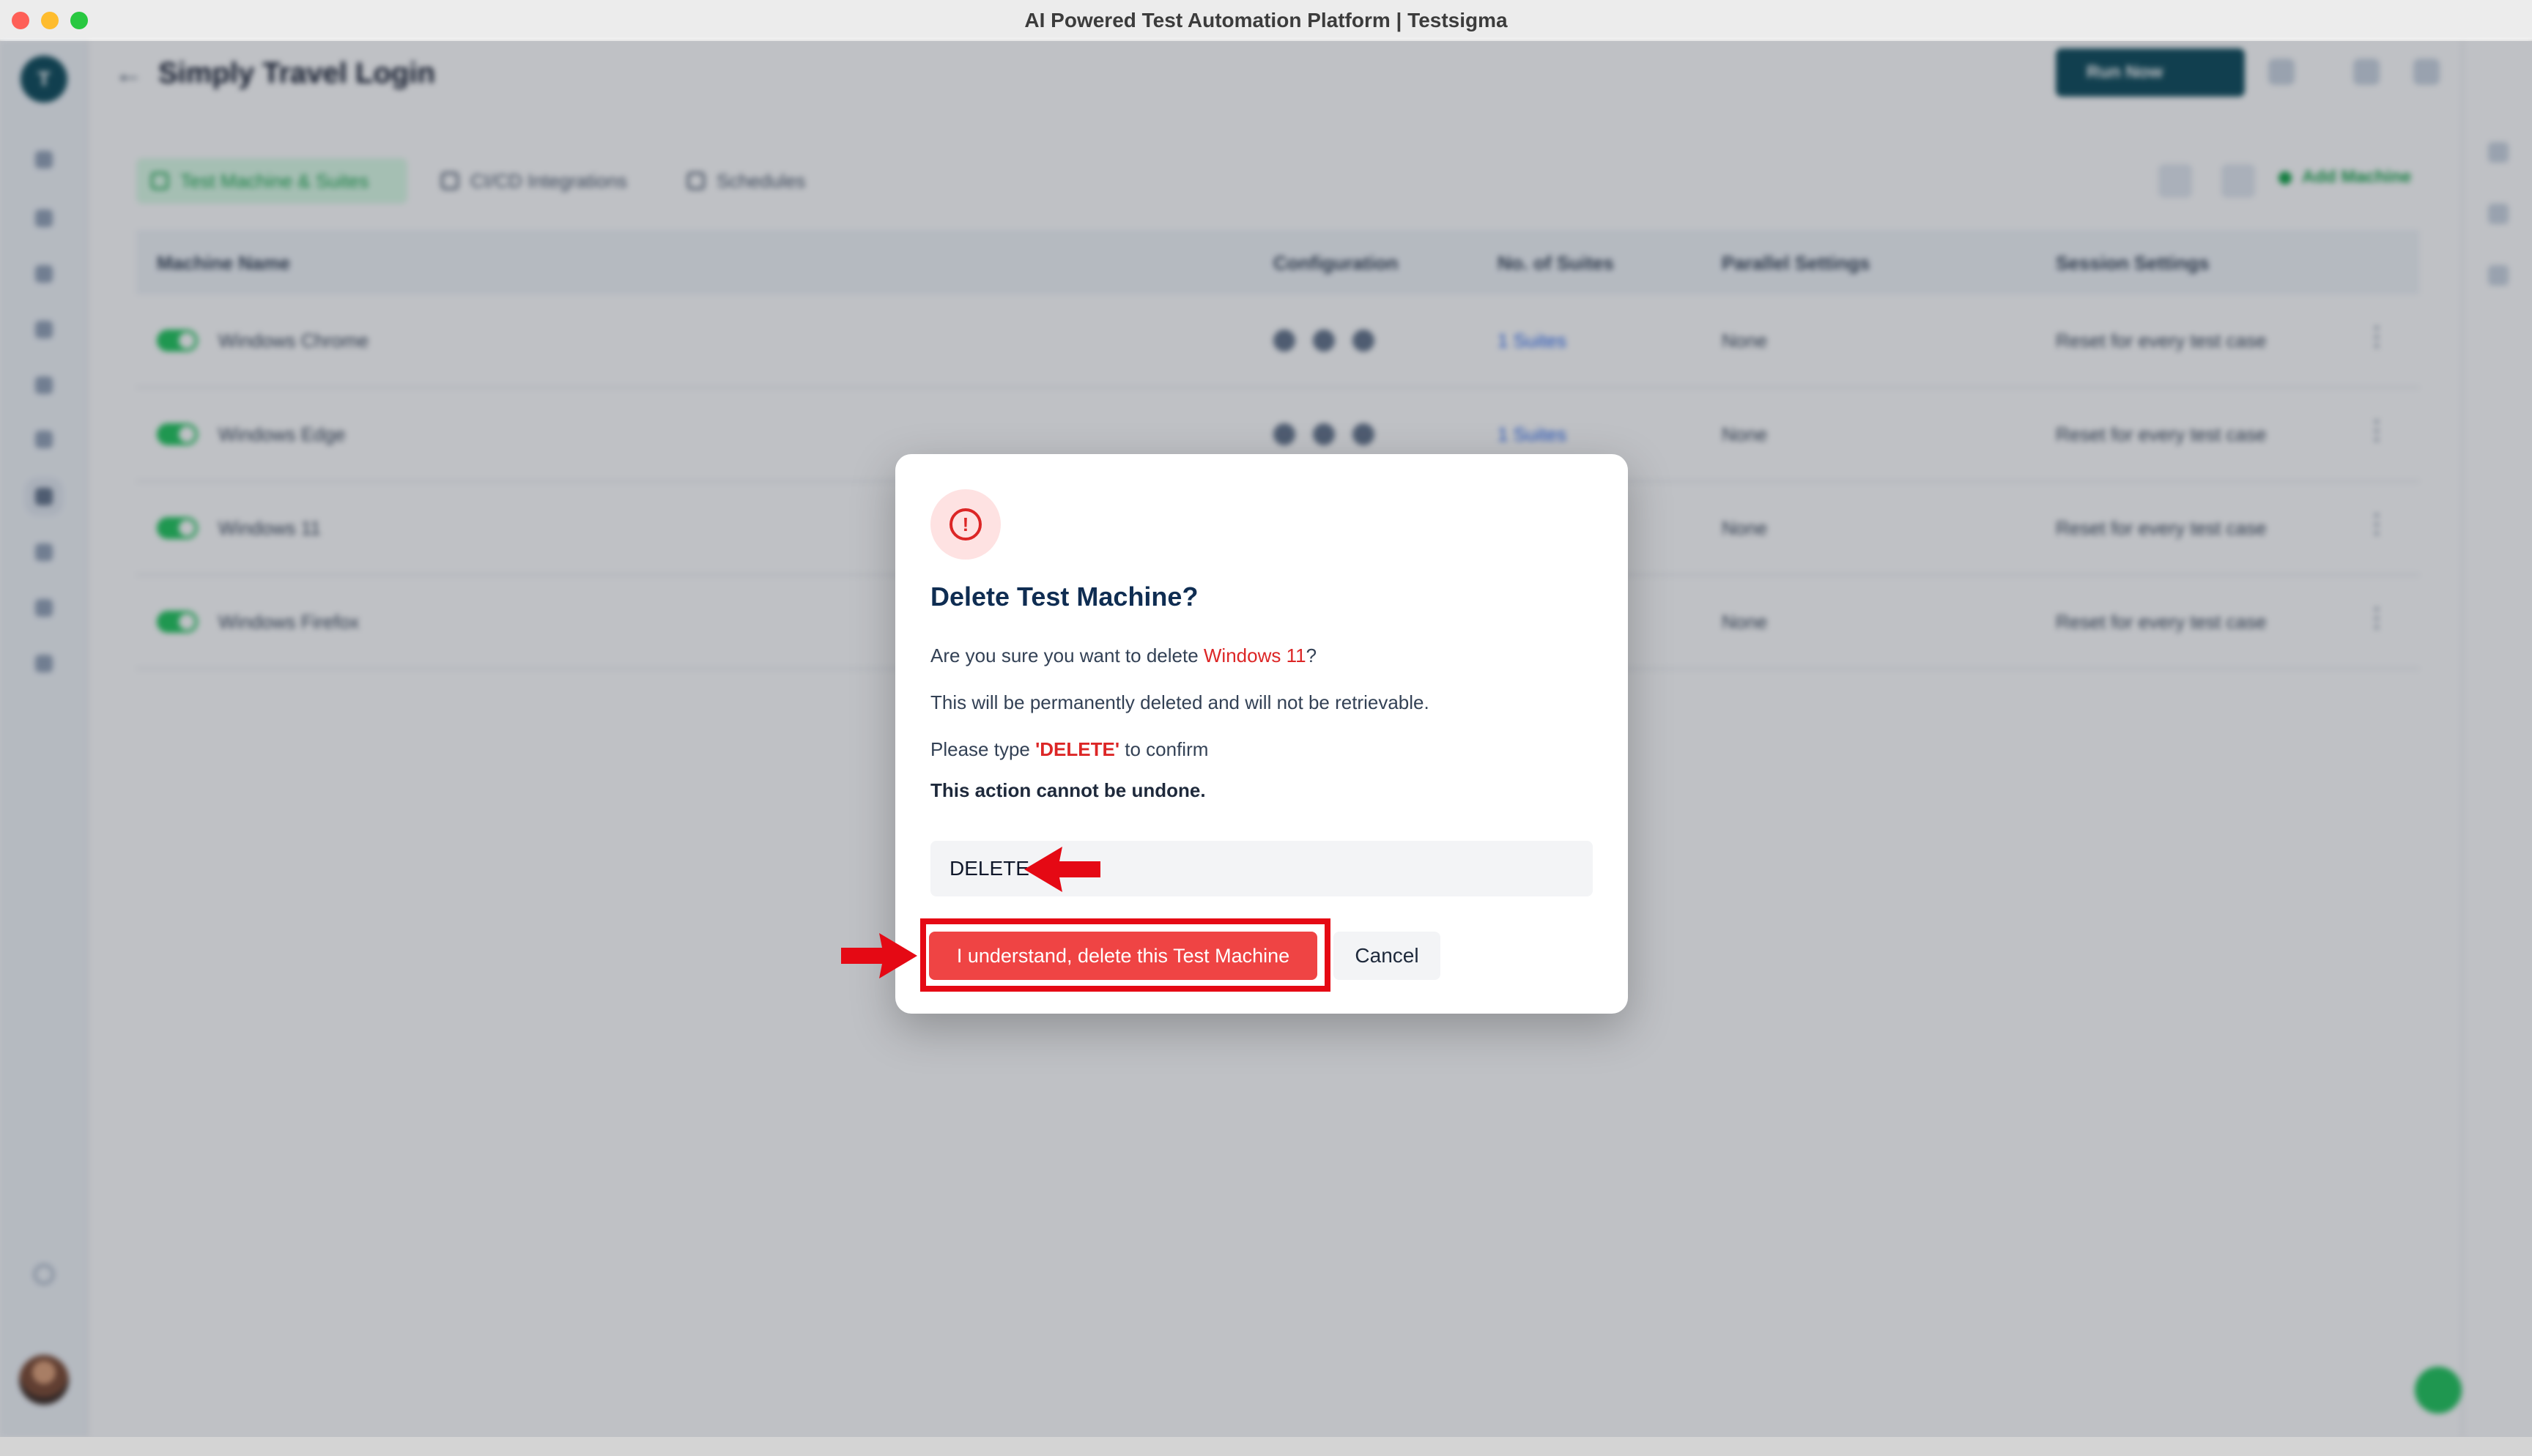 The image size is (2532, 1456). I want to click on warning-badge: !, so click(965, 525).